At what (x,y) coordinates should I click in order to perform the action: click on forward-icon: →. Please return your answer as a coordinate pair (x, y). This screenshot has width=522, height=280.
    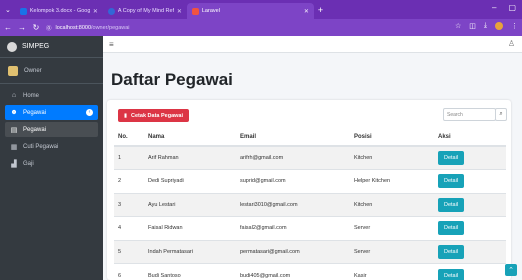
    Looking at the image, I should click on (22, 27).